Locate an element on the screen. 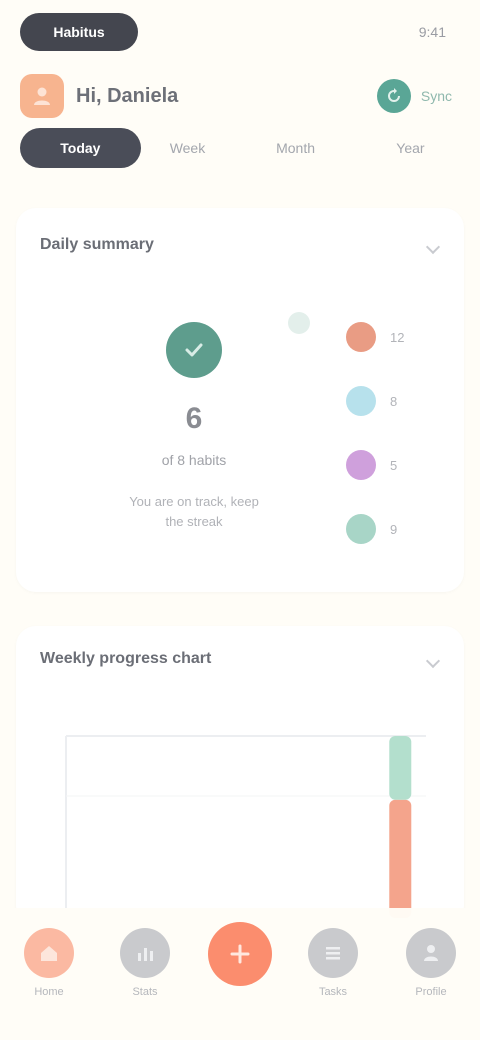  tab-week: Week is located at coordinates (187, 148).